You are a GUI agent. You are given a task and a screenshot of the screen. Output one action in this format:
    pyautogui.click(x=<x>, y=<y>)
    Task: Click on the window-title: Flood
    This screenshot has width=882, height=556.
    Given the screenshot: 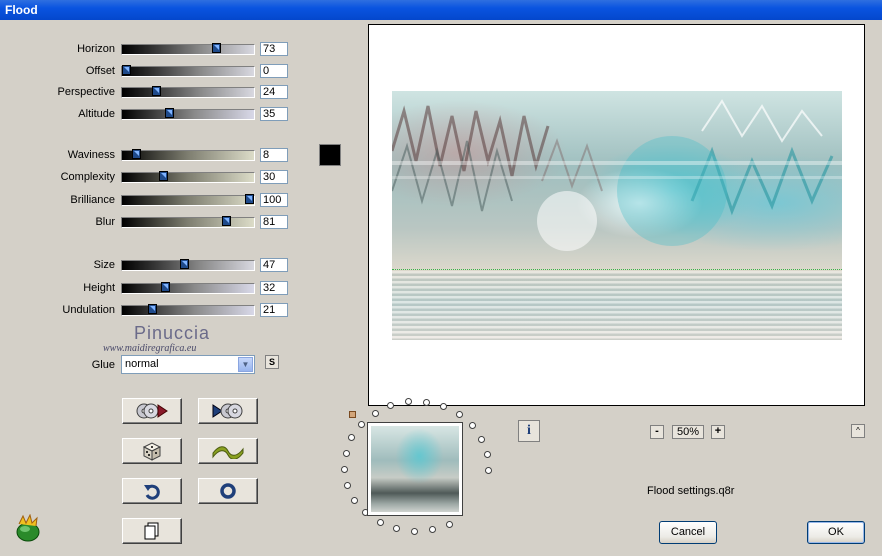 What is the action you would take?
    pyautogui.click(x=21, y=10)
    